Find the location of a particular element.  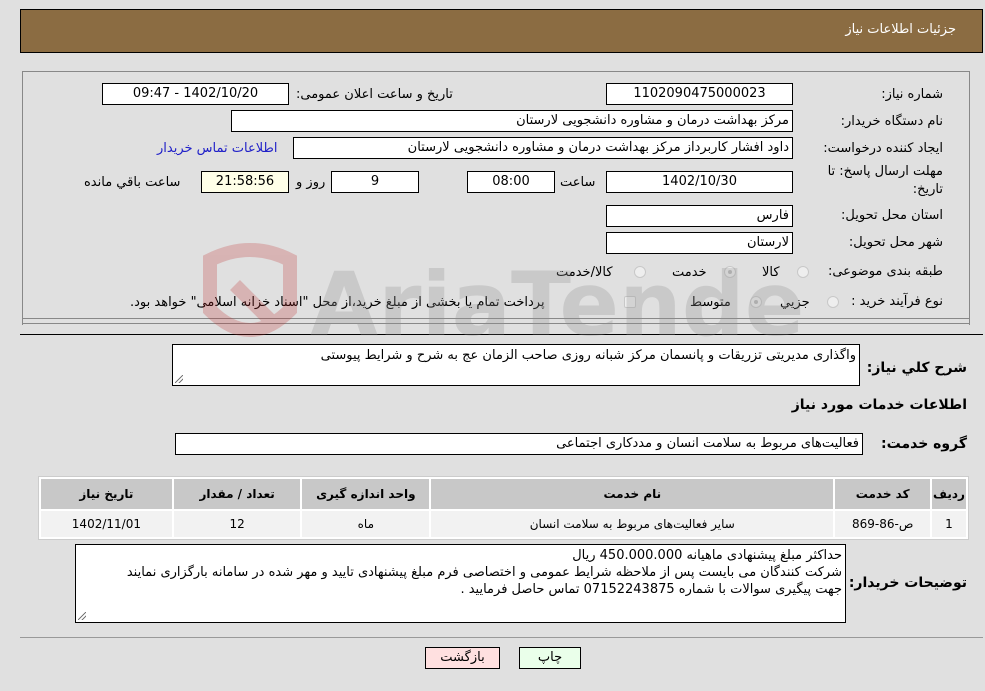

process-type-label: نوع فرآیند خرید : is located at coordinates (897, 301).